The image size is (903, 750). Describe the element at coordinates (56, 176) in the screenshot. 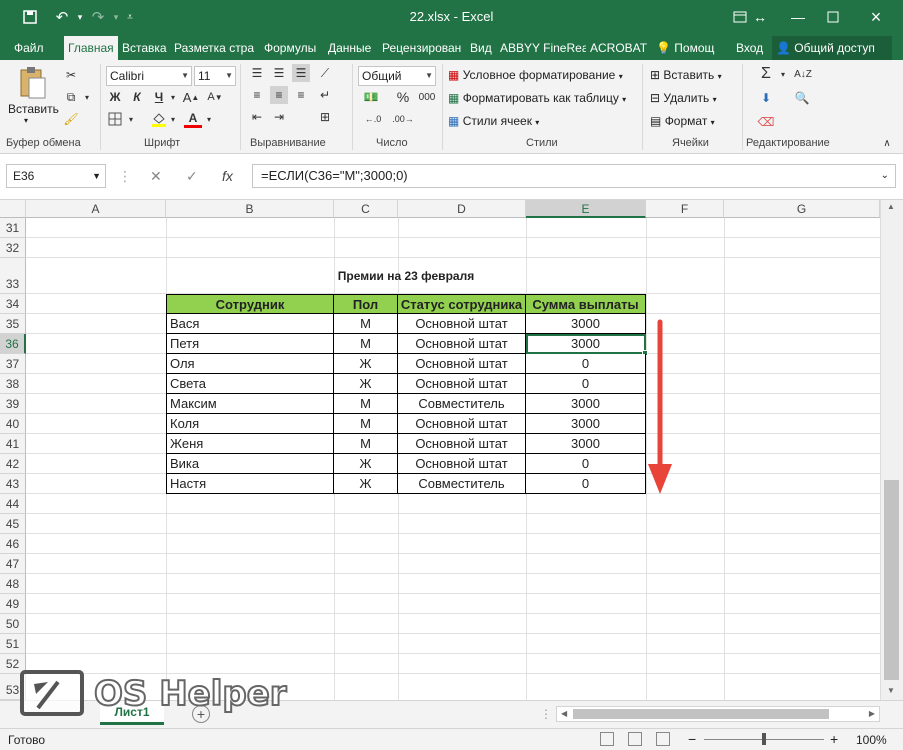

I see `name-box: E36 ▼` at that location.